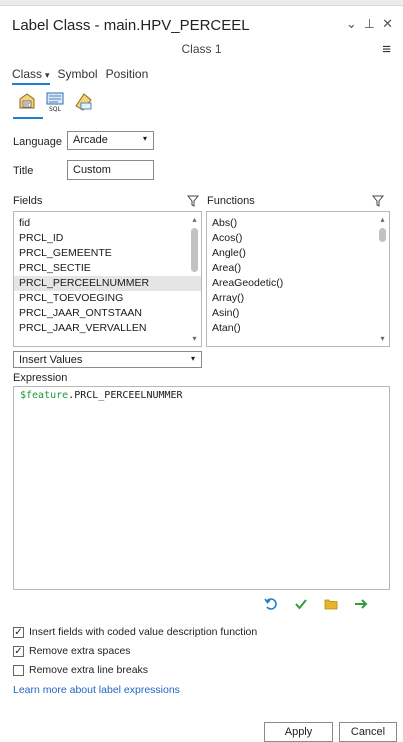 This screenshot has width=403, height=742. I want to click on class-tool-row: SQL, so click(53, 104).